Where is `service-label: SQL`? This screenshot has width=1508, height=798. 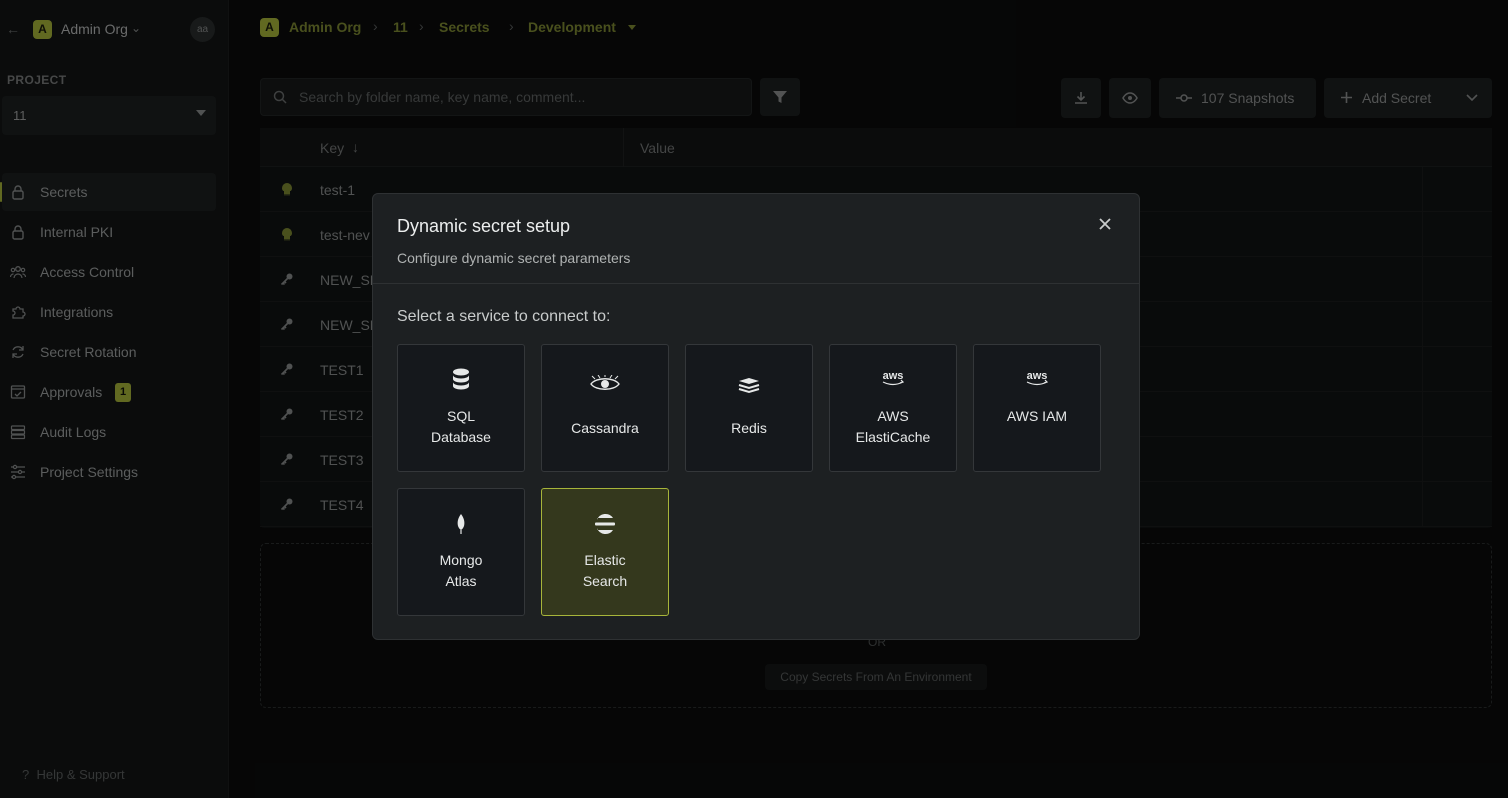 service-label: SQL is located at coordinates (460, 416).